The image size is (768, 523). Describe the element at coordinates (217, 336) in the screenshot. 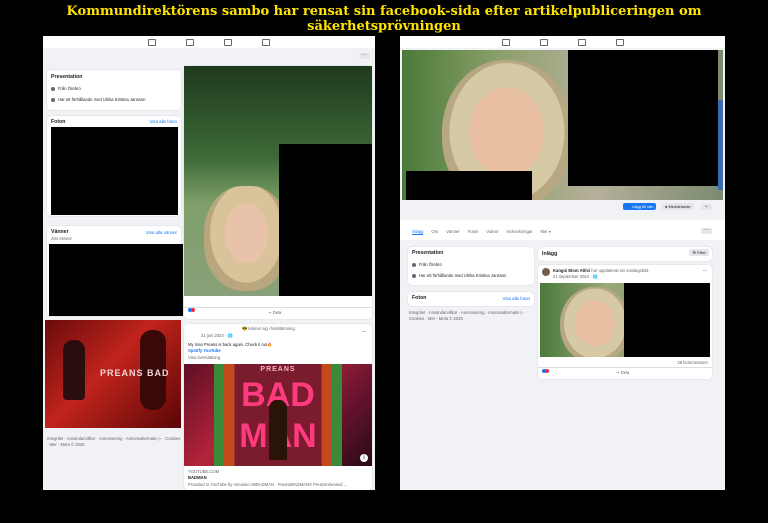

I see `post-date: 21 juni 2024 · 🌐` at that location.